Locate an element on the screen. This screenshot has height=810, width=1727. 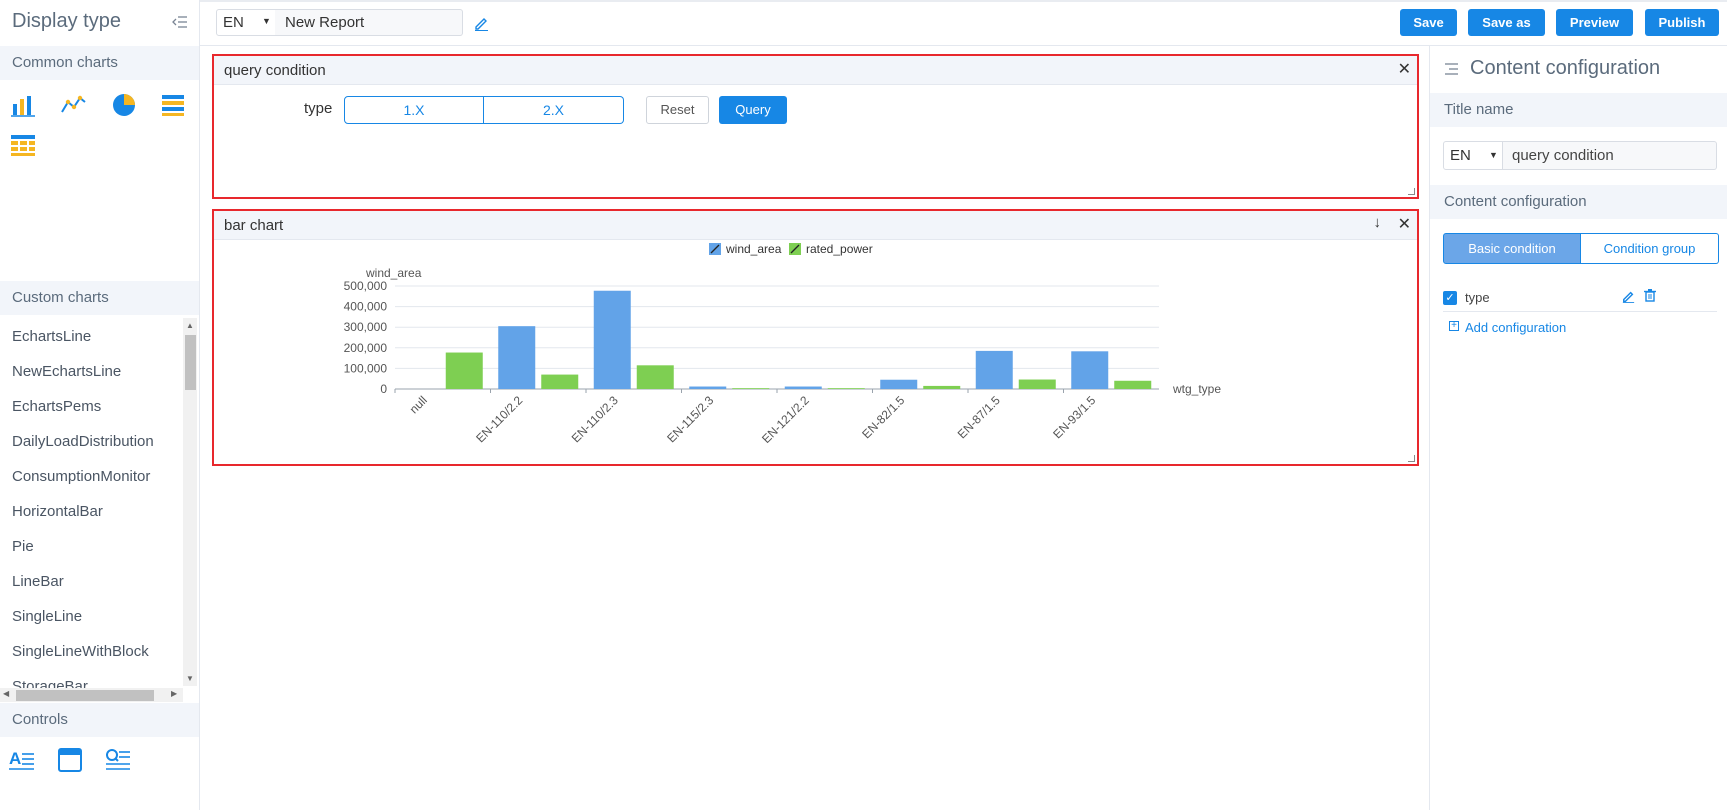
download-arrow-icon: ↓ is located at coordinates (1378, 222).